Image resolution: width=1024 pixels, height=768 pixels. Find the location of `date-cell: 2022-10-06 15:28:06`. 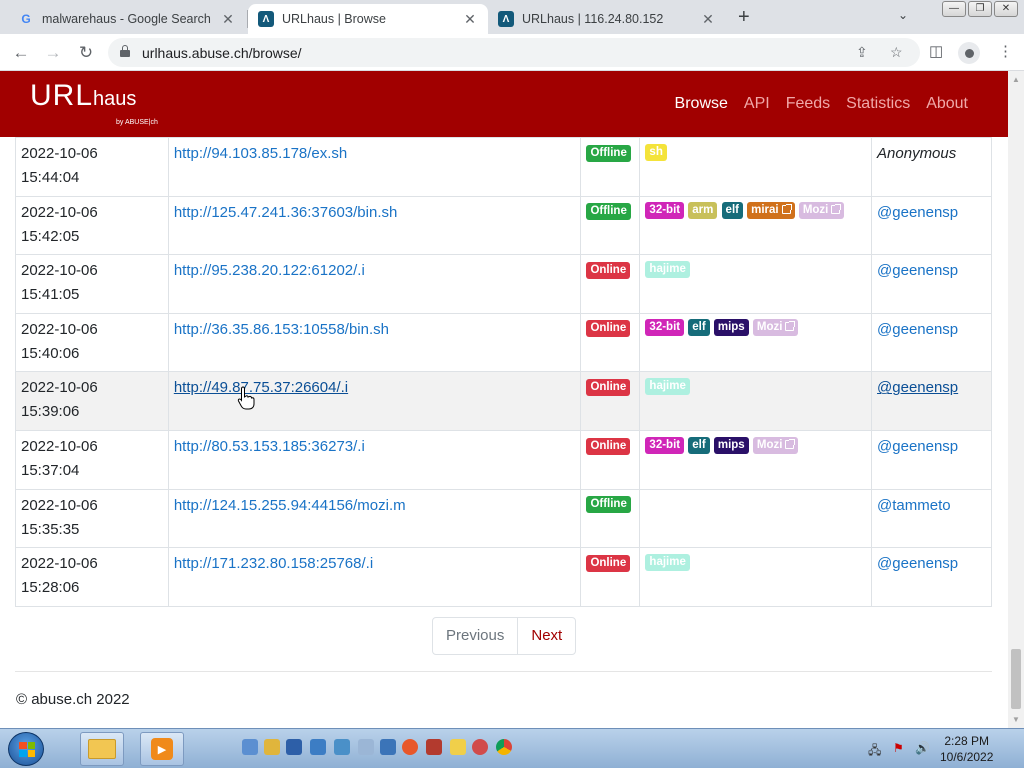

date-cell: 2022-10-06 15:28:06 is located at coordinates (92, 577).